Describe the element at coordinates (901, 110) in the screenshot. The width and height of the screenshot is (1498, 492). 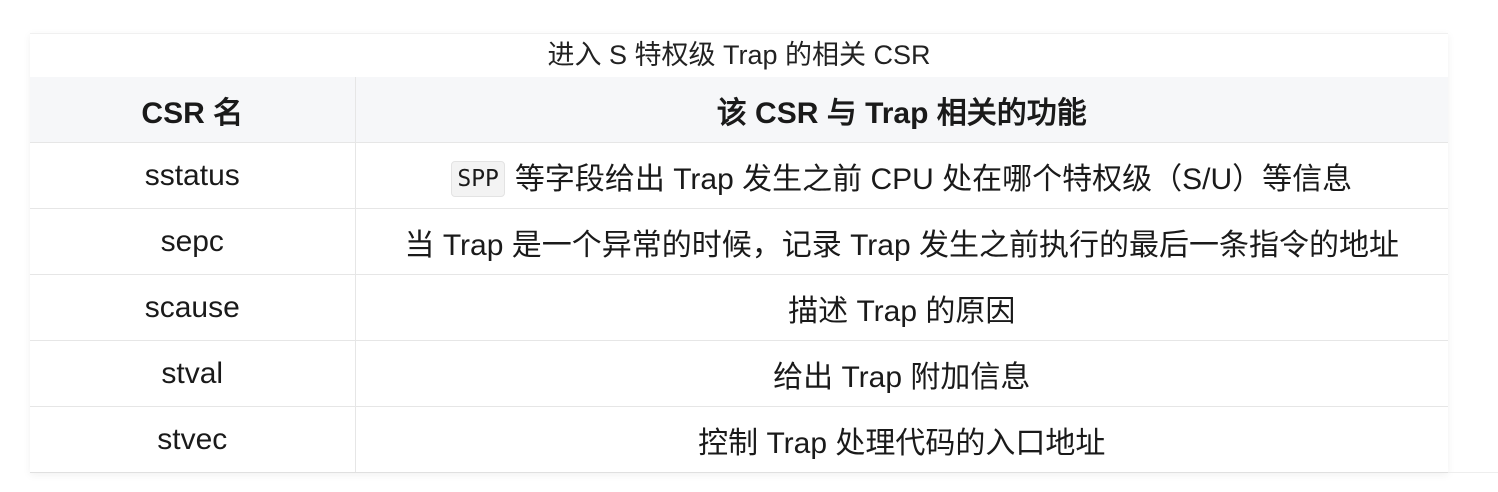
I see `header-function: 该 CSR 与 Trap 相关的功能` at that location.